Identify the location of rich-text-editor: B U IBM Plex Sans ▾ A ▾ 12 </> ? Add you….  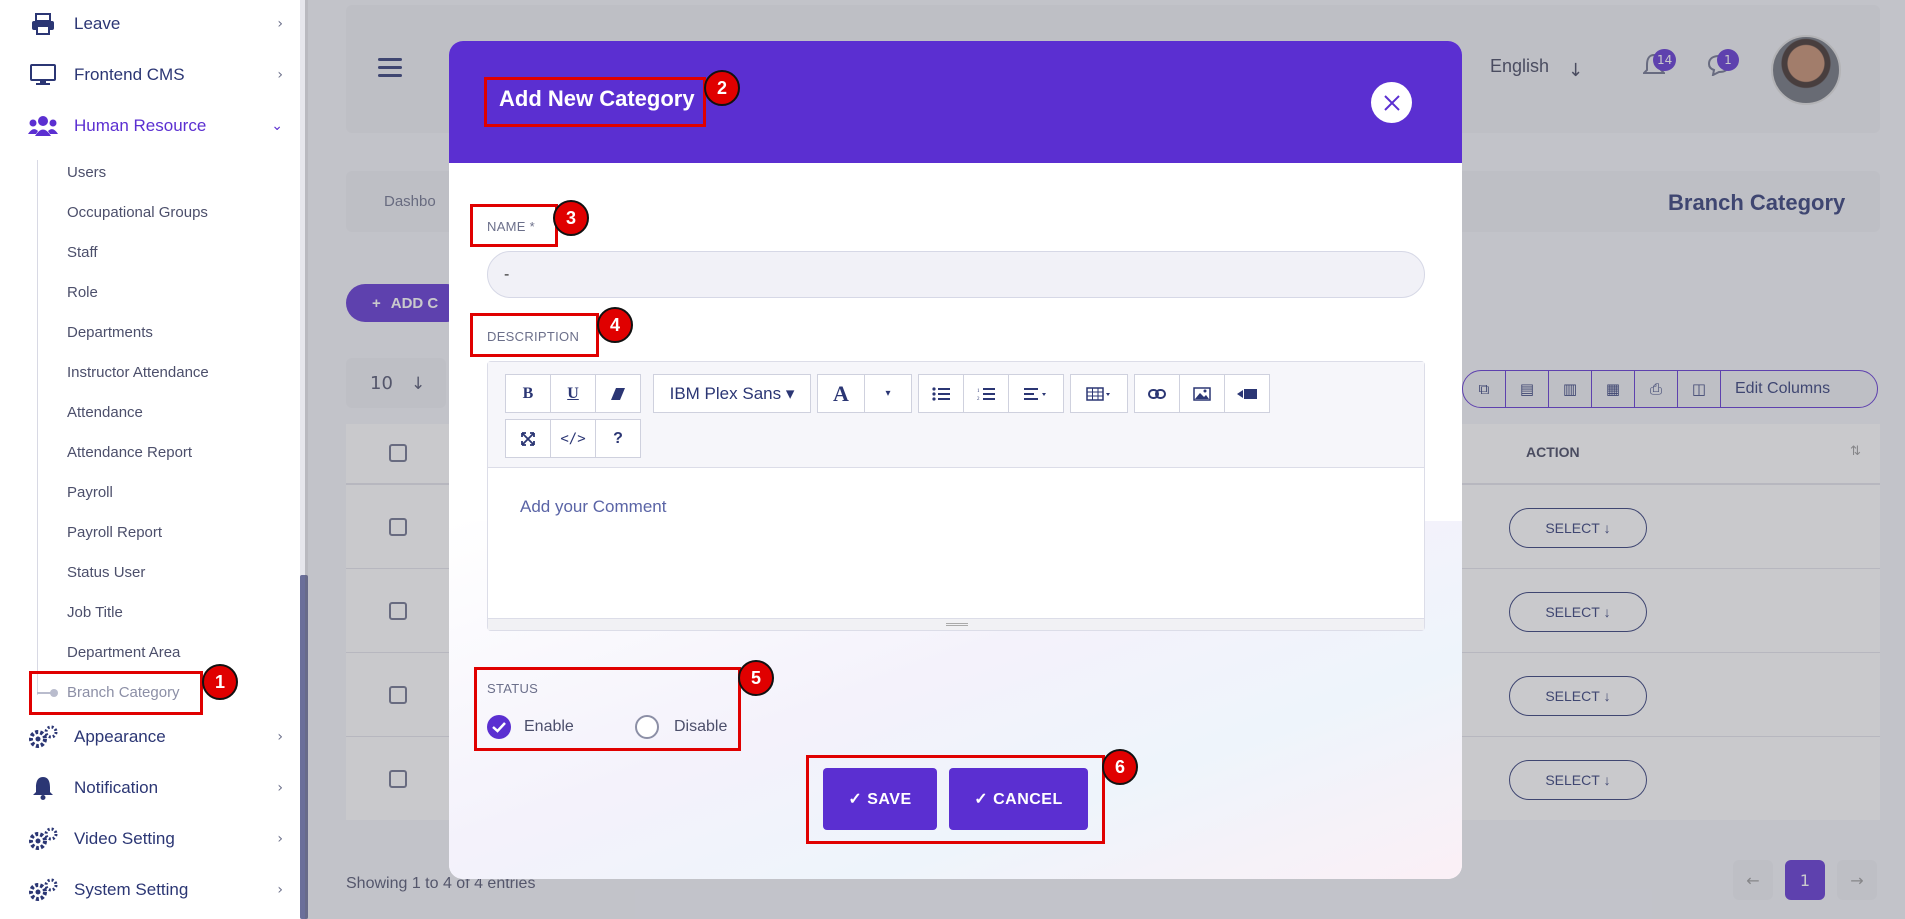
(956, 496).